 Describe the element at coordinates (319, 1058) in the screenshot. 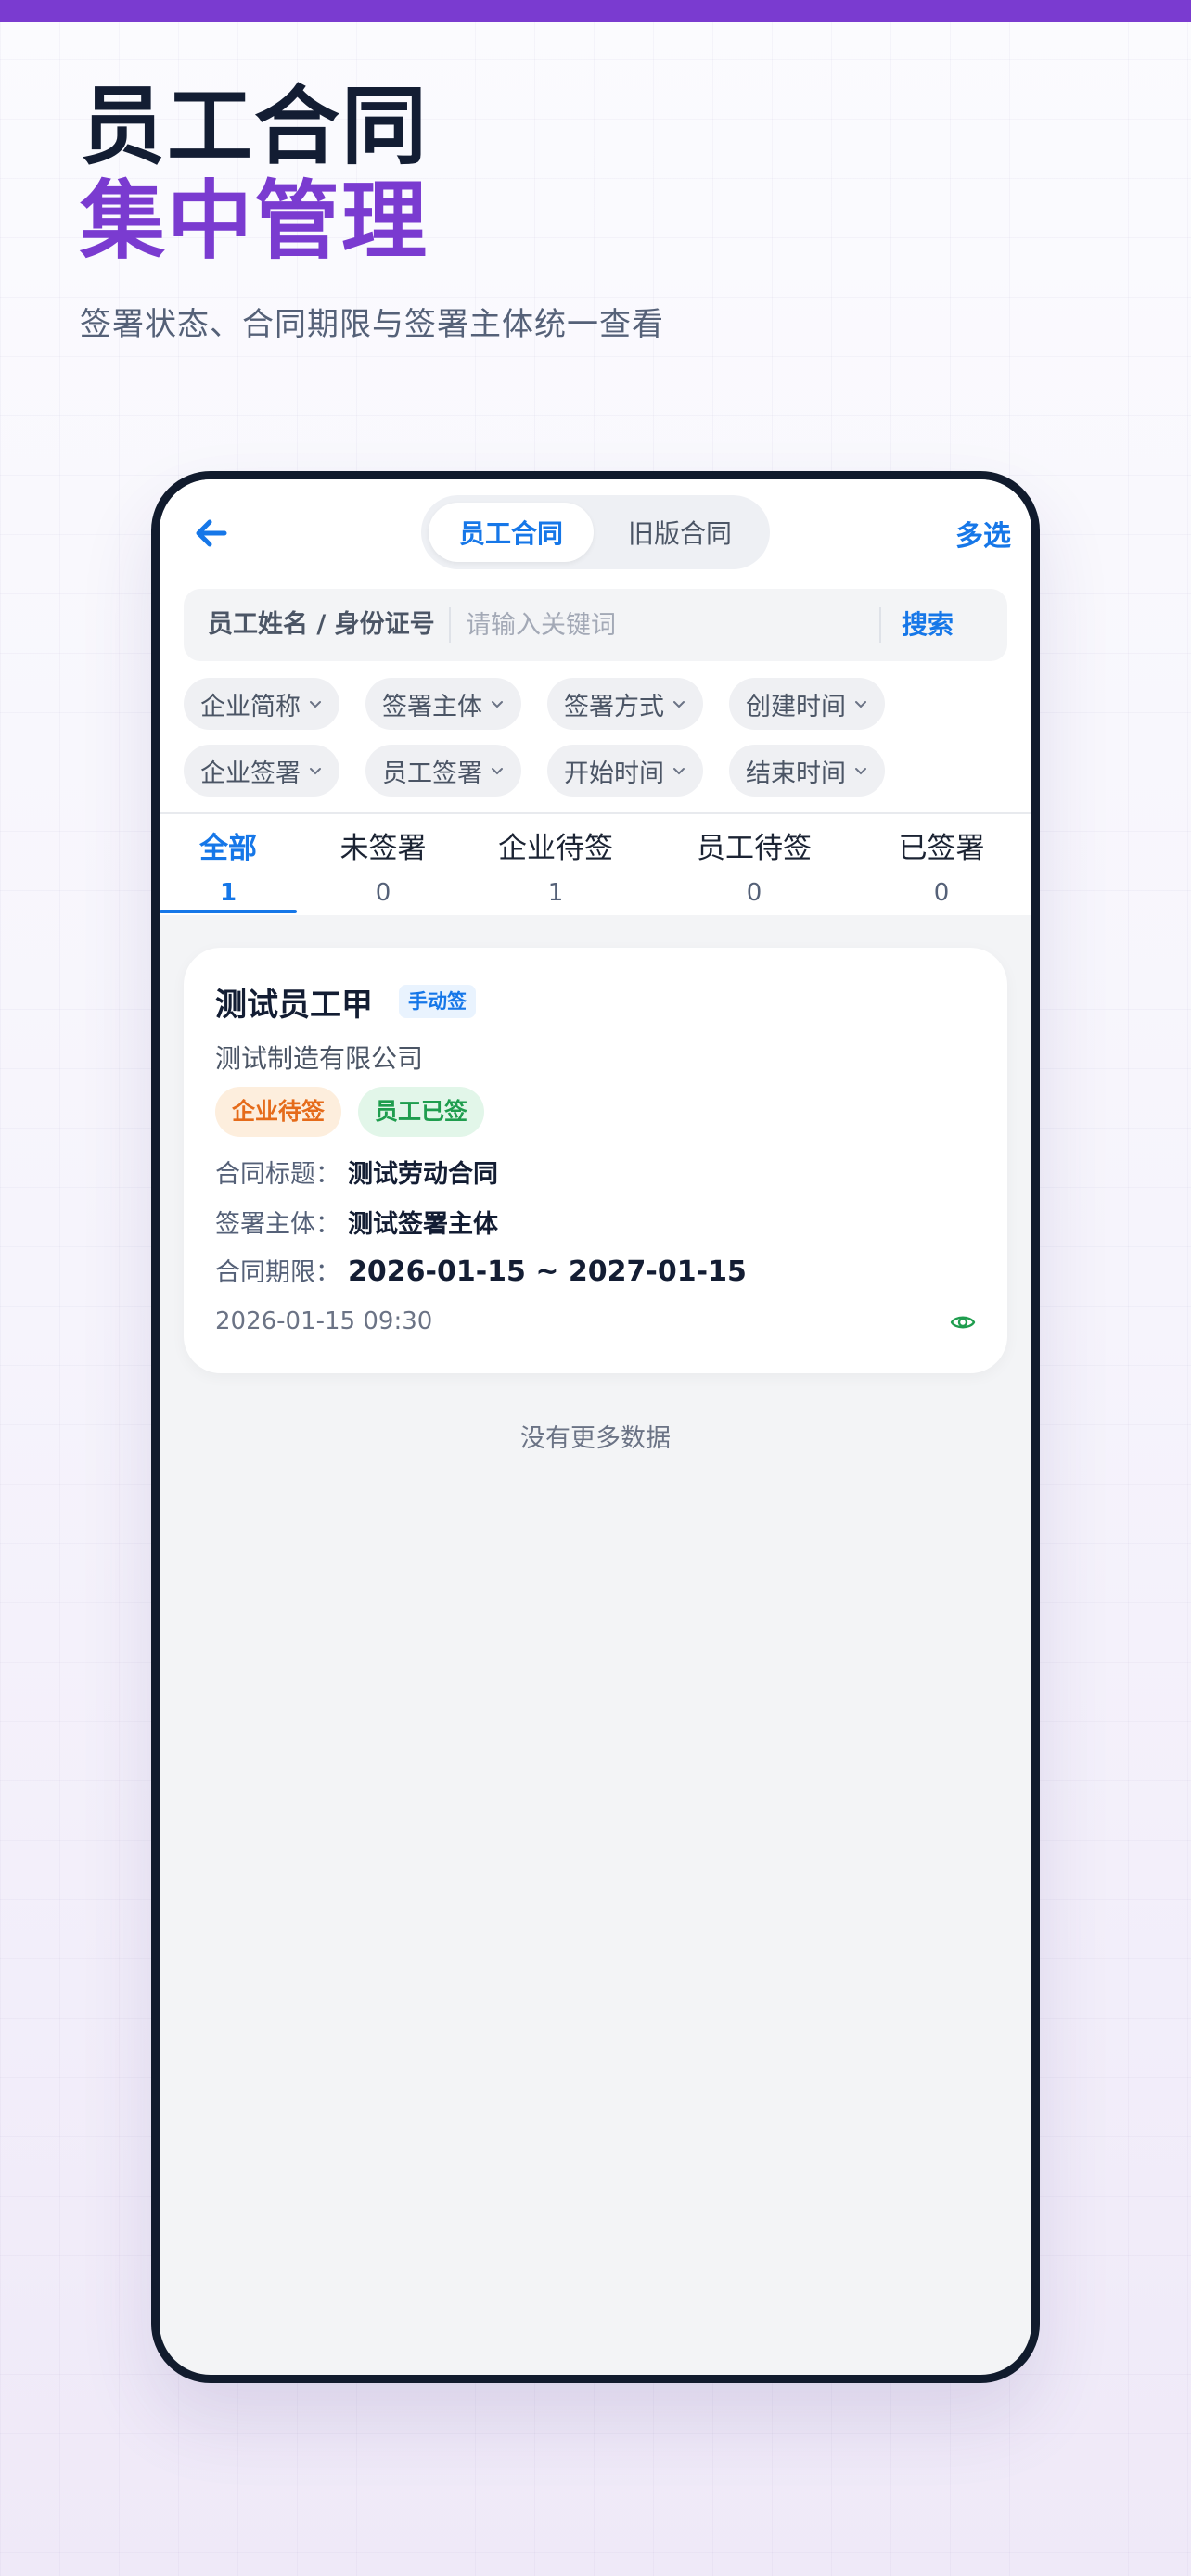

I see `company-name: 测试制造有限公司` at that location.